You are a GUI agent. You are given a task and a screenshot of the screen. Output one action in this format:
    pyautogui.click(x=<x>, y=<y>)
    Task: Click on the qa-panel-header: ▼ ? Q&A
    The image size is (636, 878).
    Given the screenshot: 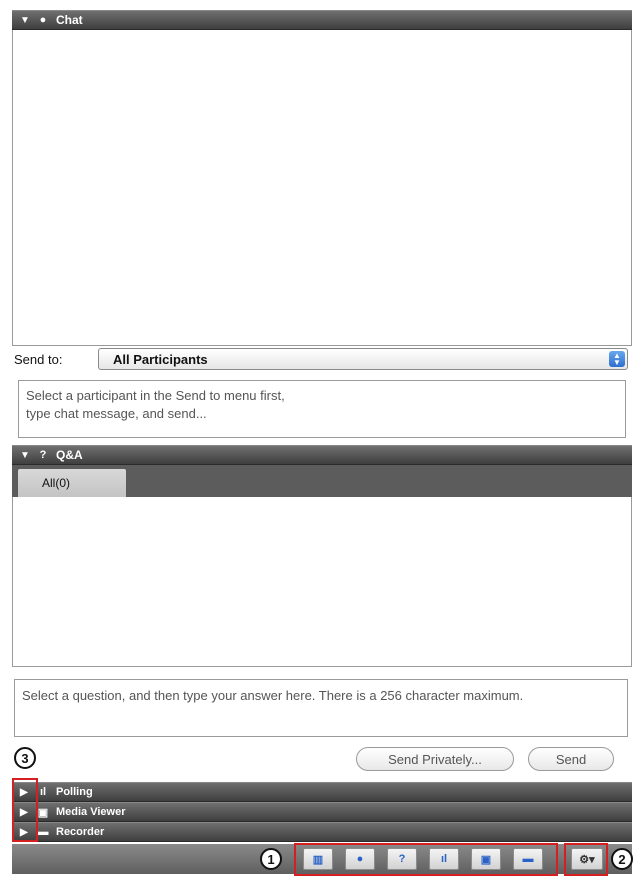 What is the action you would take?
    pyautogui.click(x=322, y=455)
    